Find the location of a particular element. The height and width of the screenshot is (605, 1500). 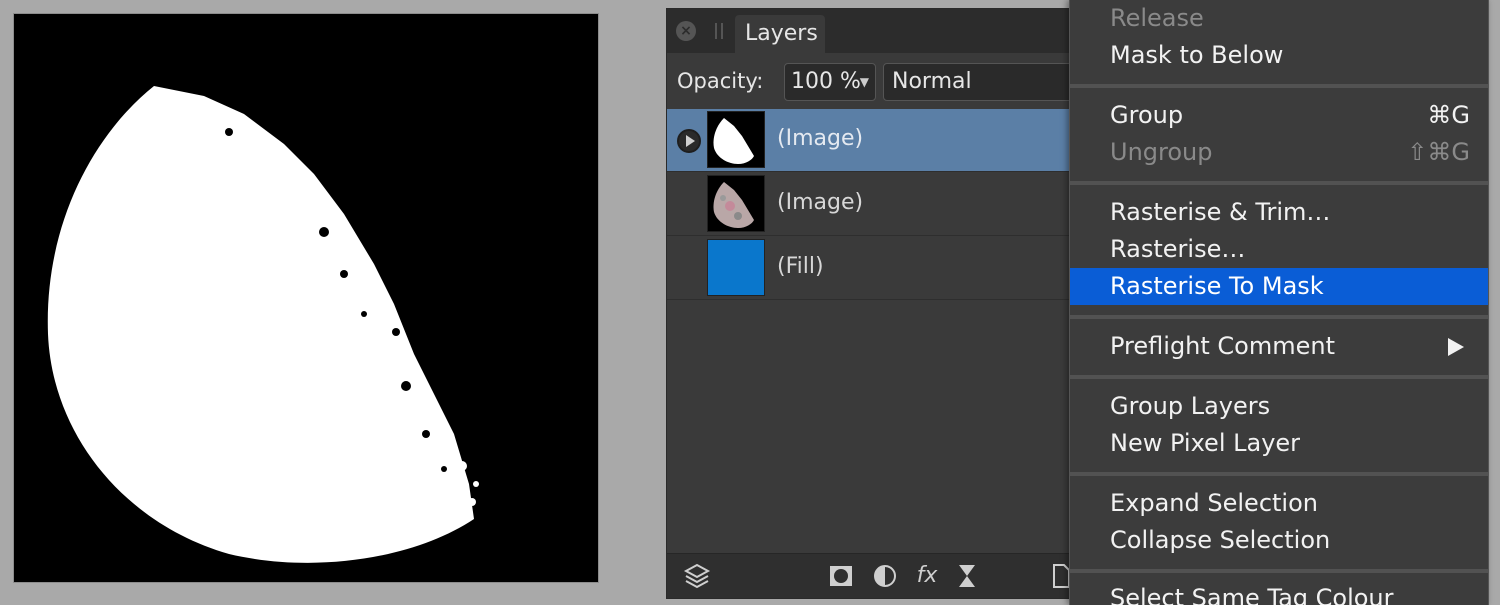

layer-row-image-photo: (Image) is located at coordinates (876, 204).